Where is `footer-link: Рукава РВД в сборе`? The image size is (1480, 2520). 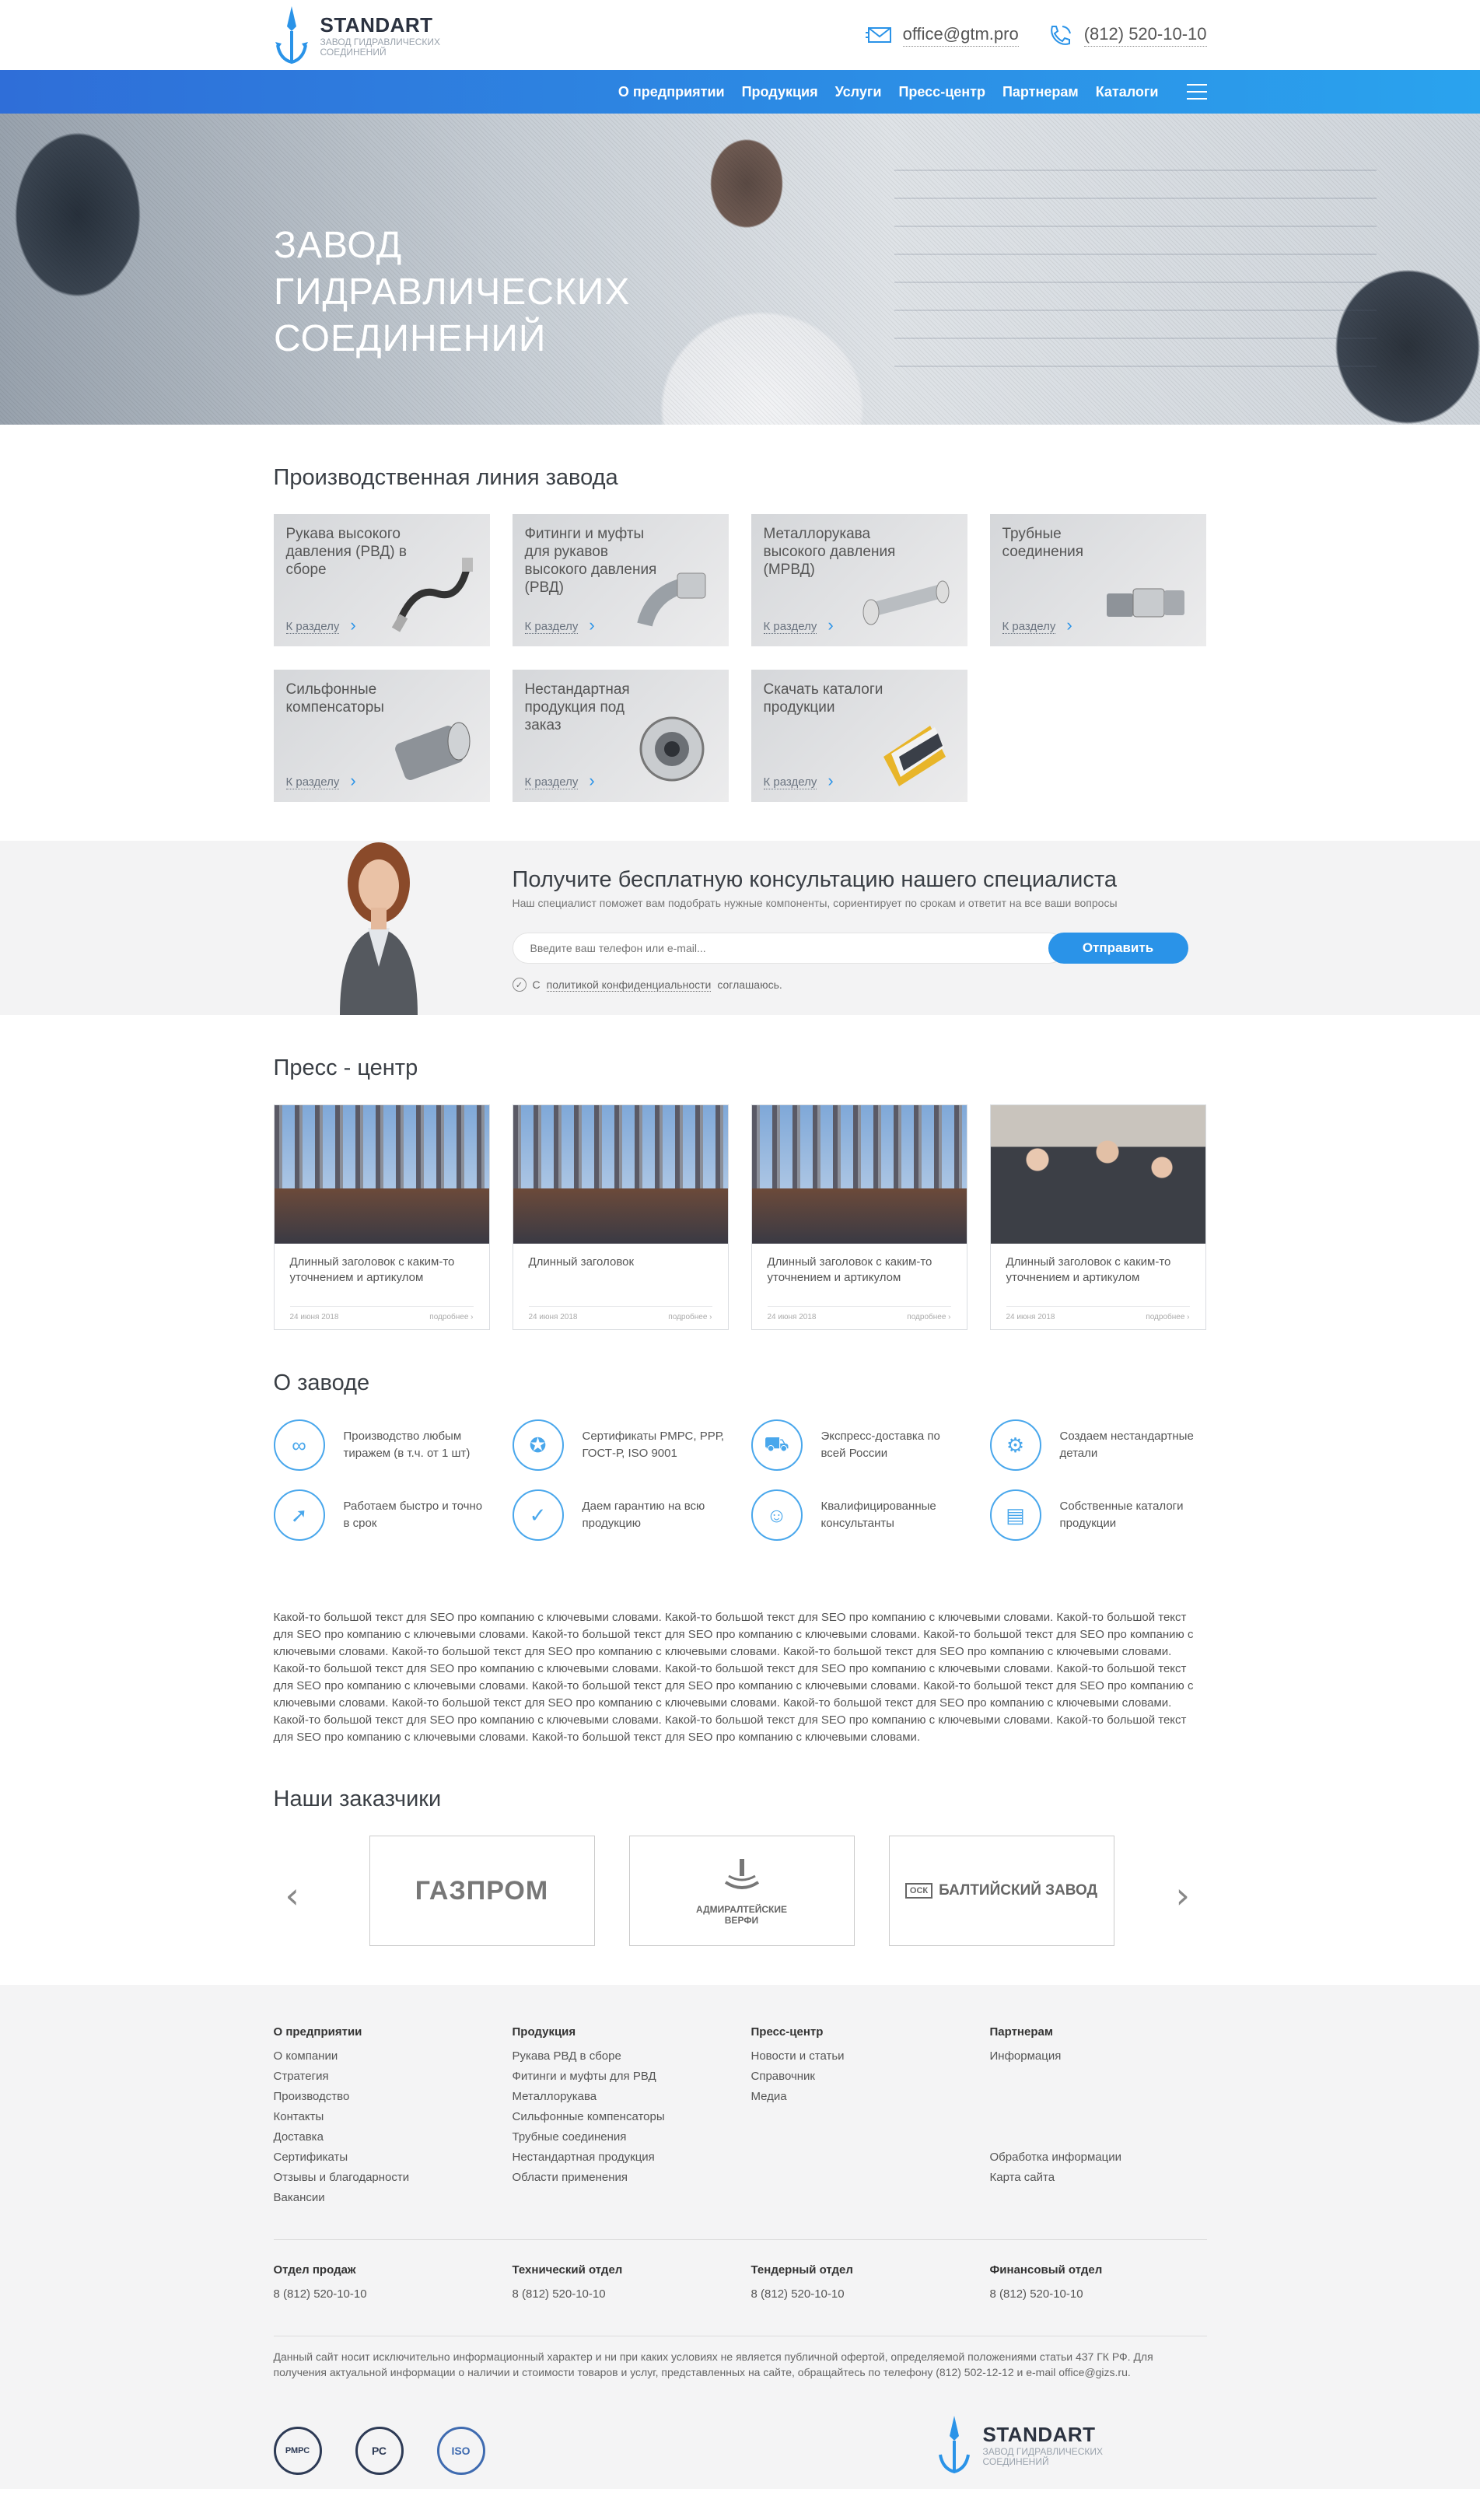
footer-link: Рукава РВД в сборе is located at coordinates (632, 2057).